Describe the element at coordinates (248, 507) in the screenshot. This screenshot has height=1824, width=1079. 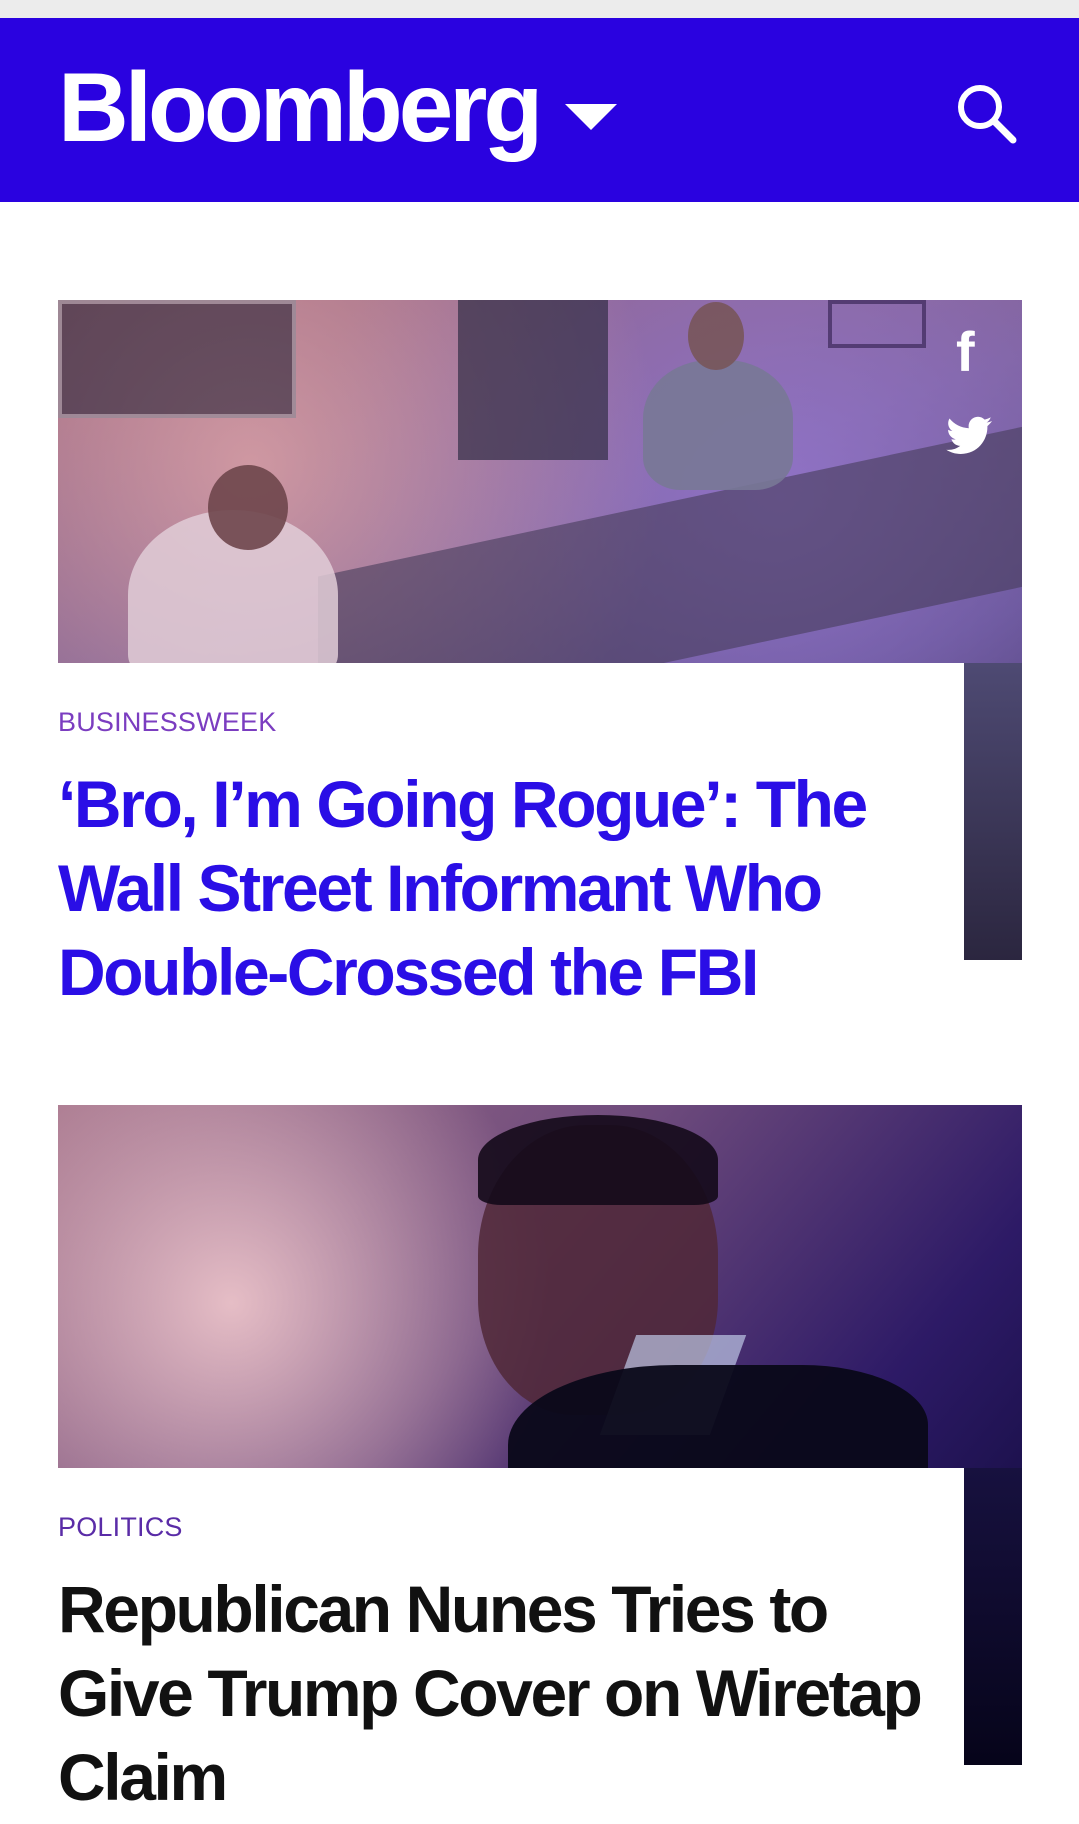
I see `leaning-man-head` at that location.